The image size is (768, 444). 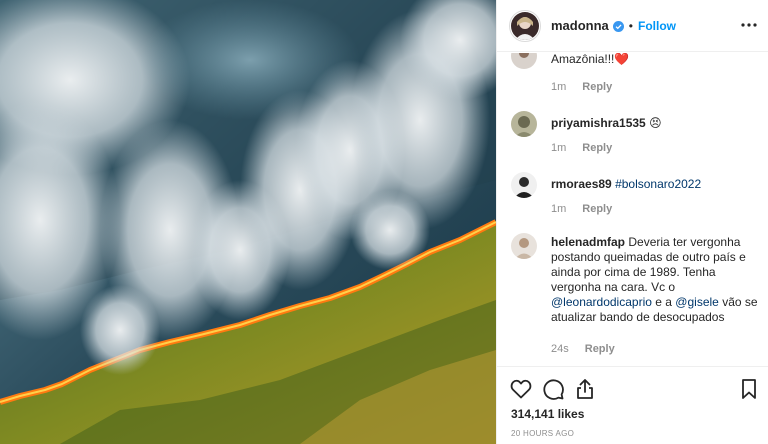 I want to click on comment-bubble-icon, so click(x=553, y=389).